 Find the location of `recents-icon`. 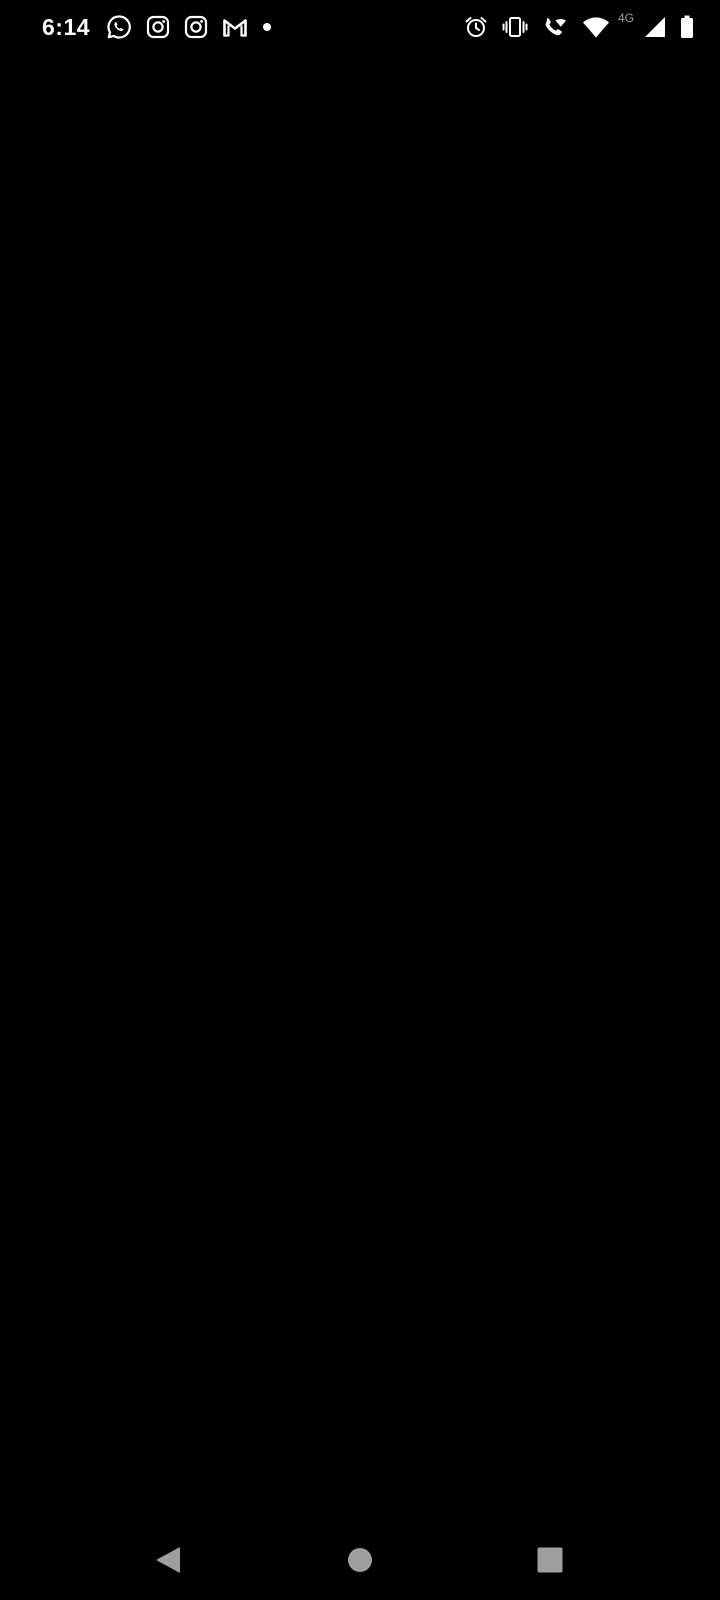

recents-icon is located at coordinates (550, 1560).